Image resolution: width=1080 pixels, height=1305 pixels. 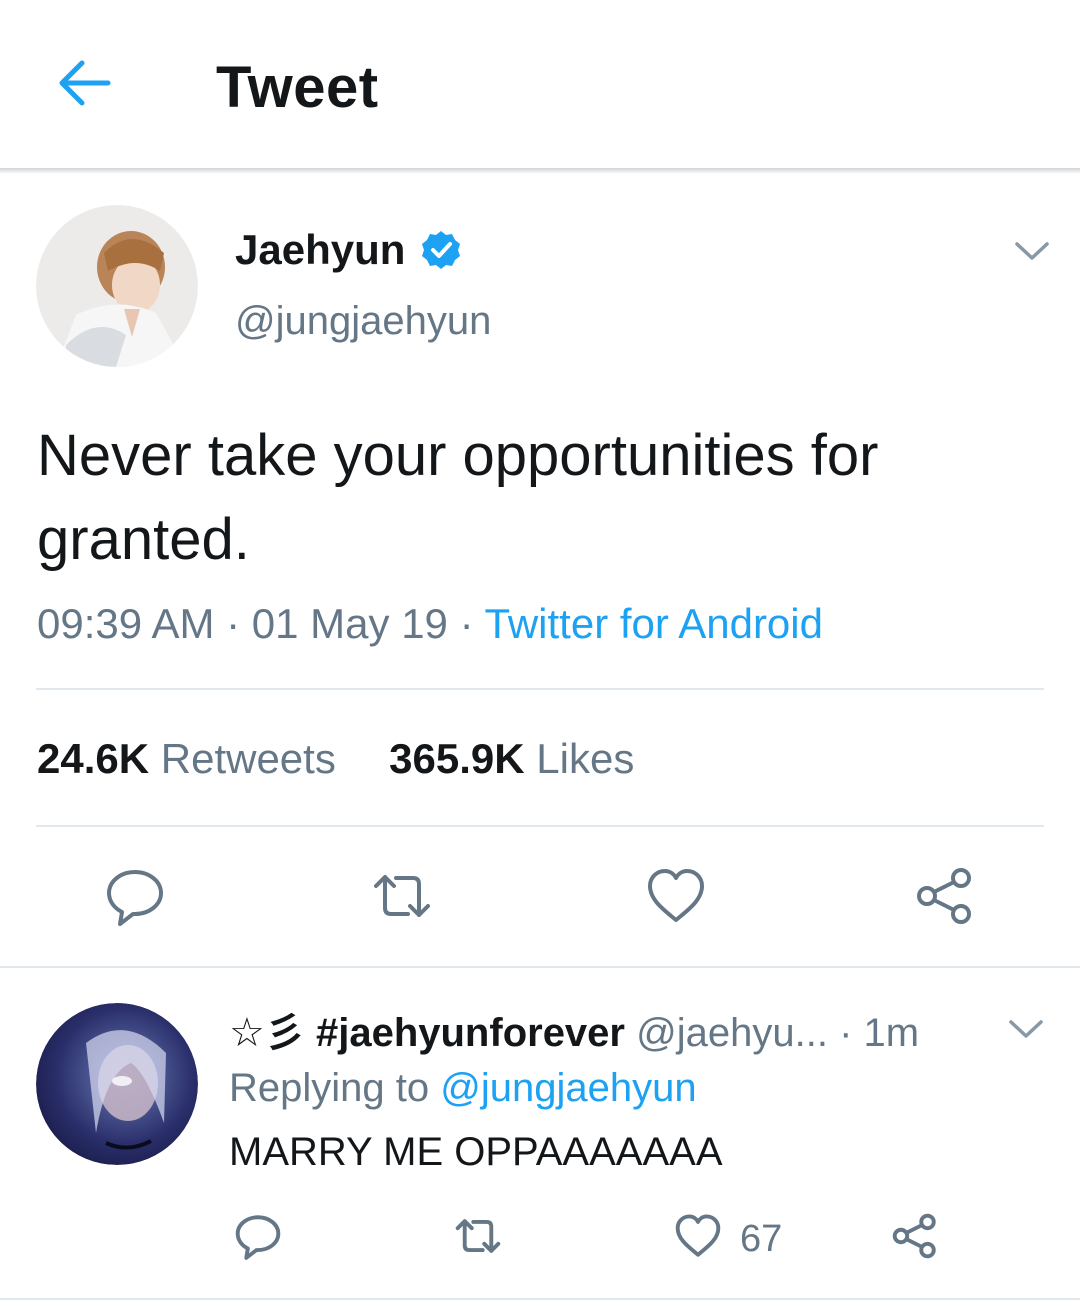 I want to click on avatar, so click(x=117, y=286).